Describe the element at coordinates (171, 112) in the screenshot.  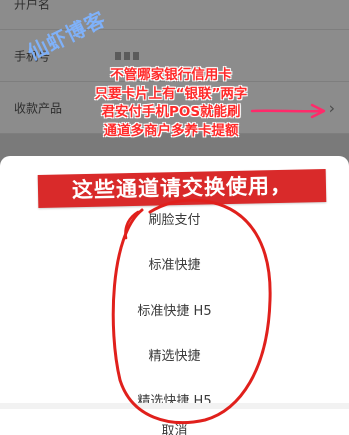
I see `annotation-line: 君安付手机POS就能刷` at that location.